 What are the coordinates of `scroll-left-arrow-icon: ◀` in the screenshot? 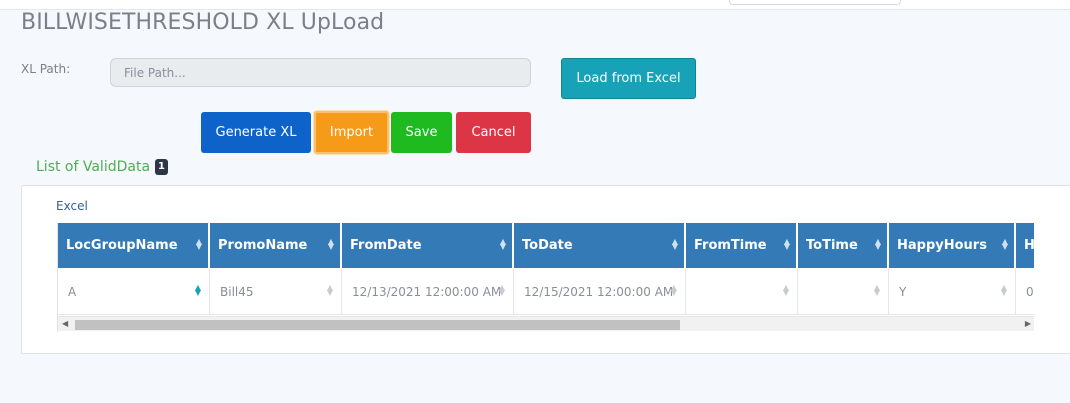 It's located at (65, 323).